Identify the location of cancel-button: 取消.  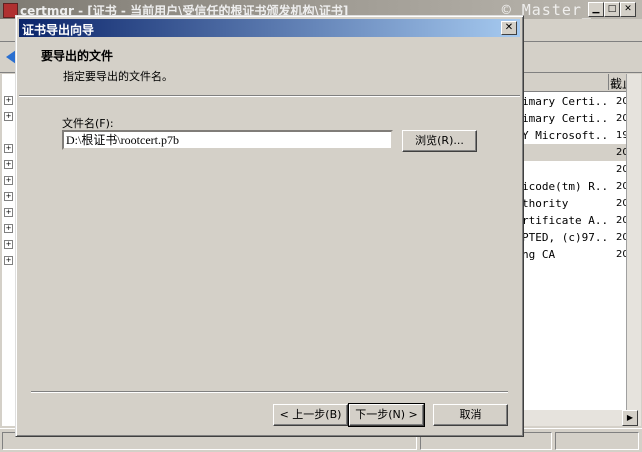
(470, 415).